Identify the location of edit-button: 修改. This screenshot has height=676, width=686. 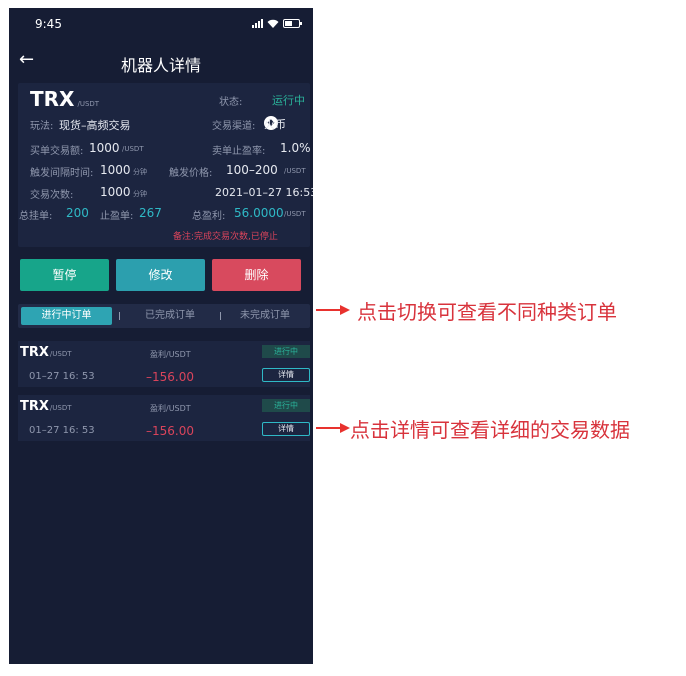
(160, 275).